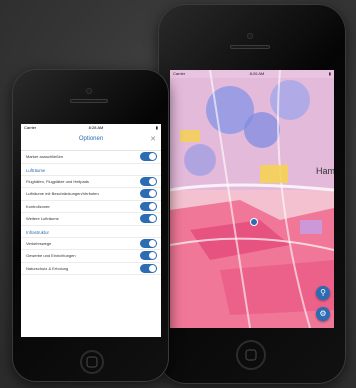  I want to click on gear-icon: ⚙, so click(323, 313).